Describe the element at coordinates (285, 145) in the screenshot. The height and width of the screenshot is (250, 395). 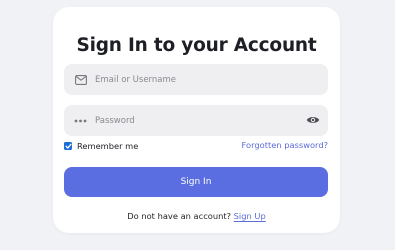
I see `forgotten-password-link: Forgotten password?` at that location.